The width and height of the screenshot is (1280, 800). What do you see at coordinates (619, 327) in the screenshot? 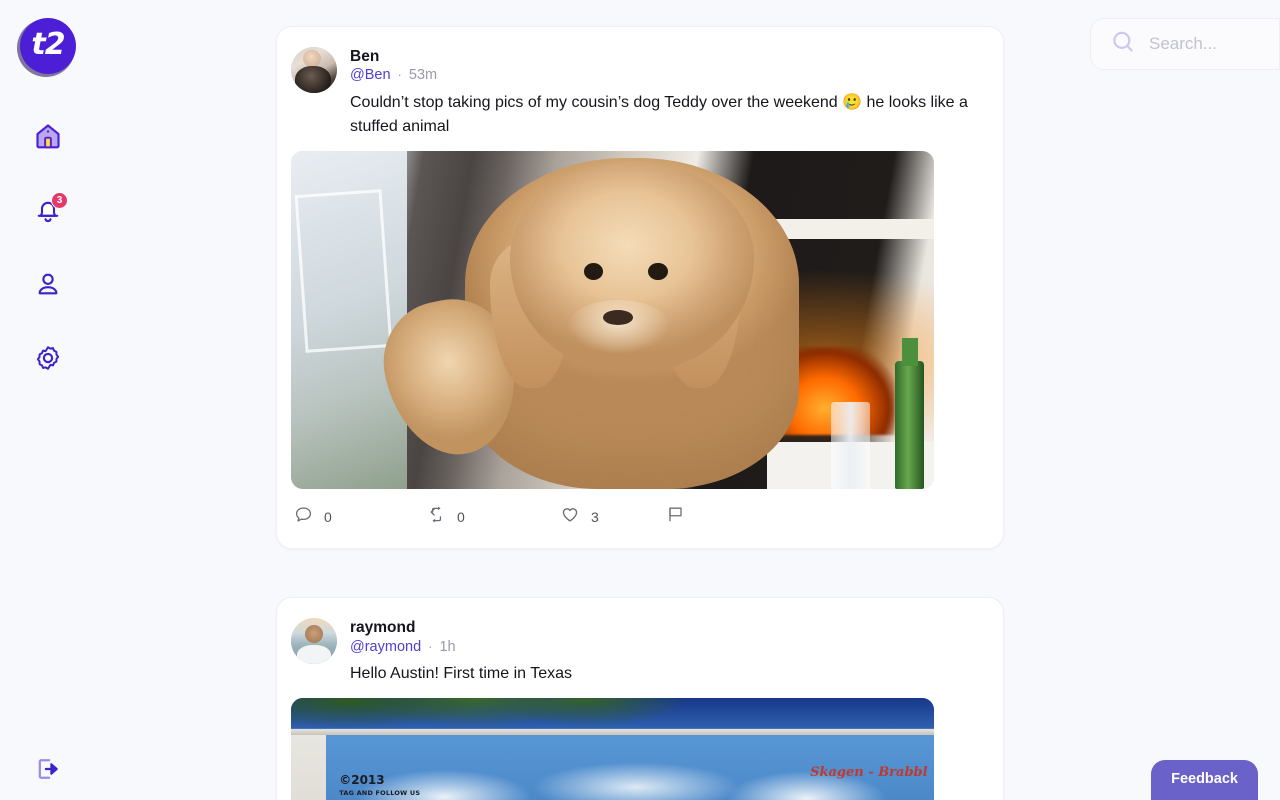
I see `dog-muzzle` at bounding box center [619, 327].